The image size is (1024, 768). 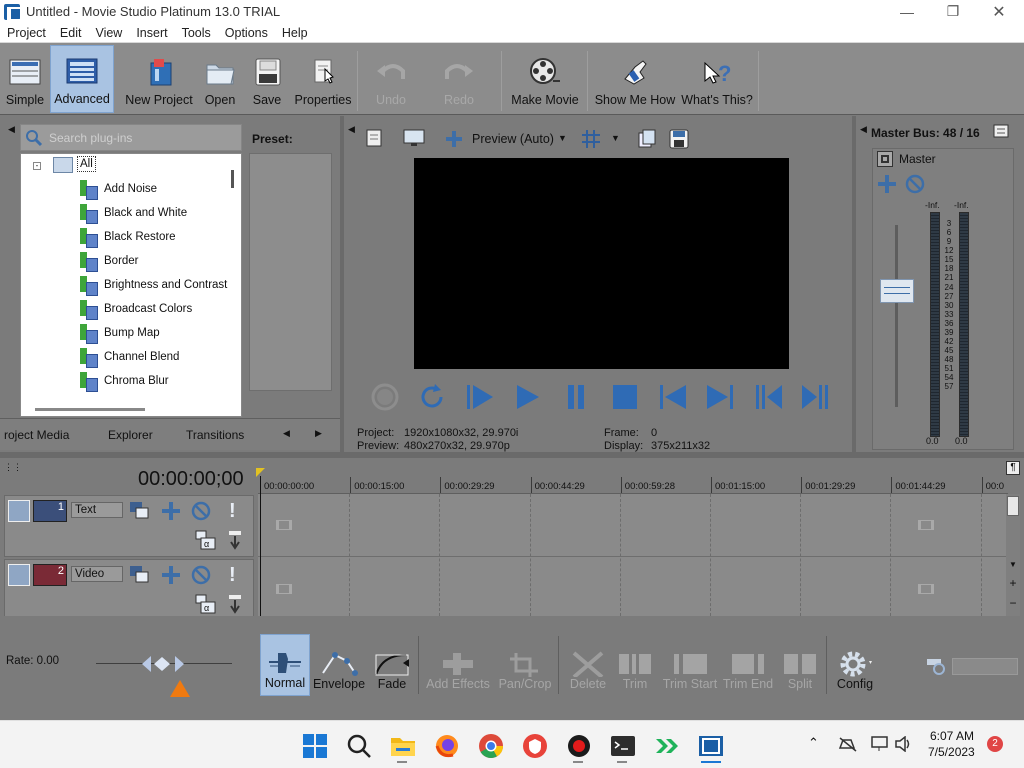 What do you see at coordinates (953, 11) in the screenshot?
I see `restore-icon: ❐` at bounding box center [953, 11].